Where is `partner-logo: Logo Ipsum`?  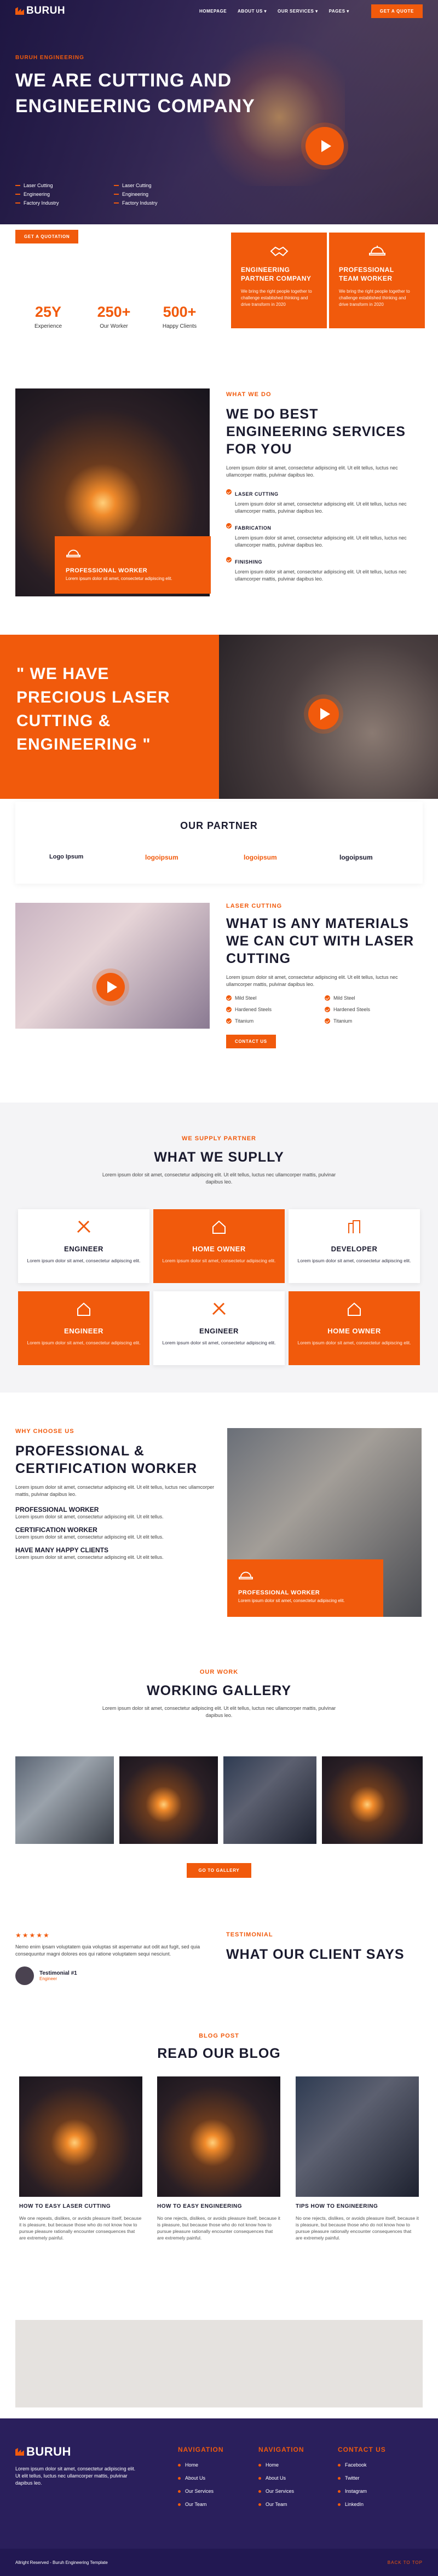 partner-logo: Logo Ipsum is located at coordinates (66, 857).